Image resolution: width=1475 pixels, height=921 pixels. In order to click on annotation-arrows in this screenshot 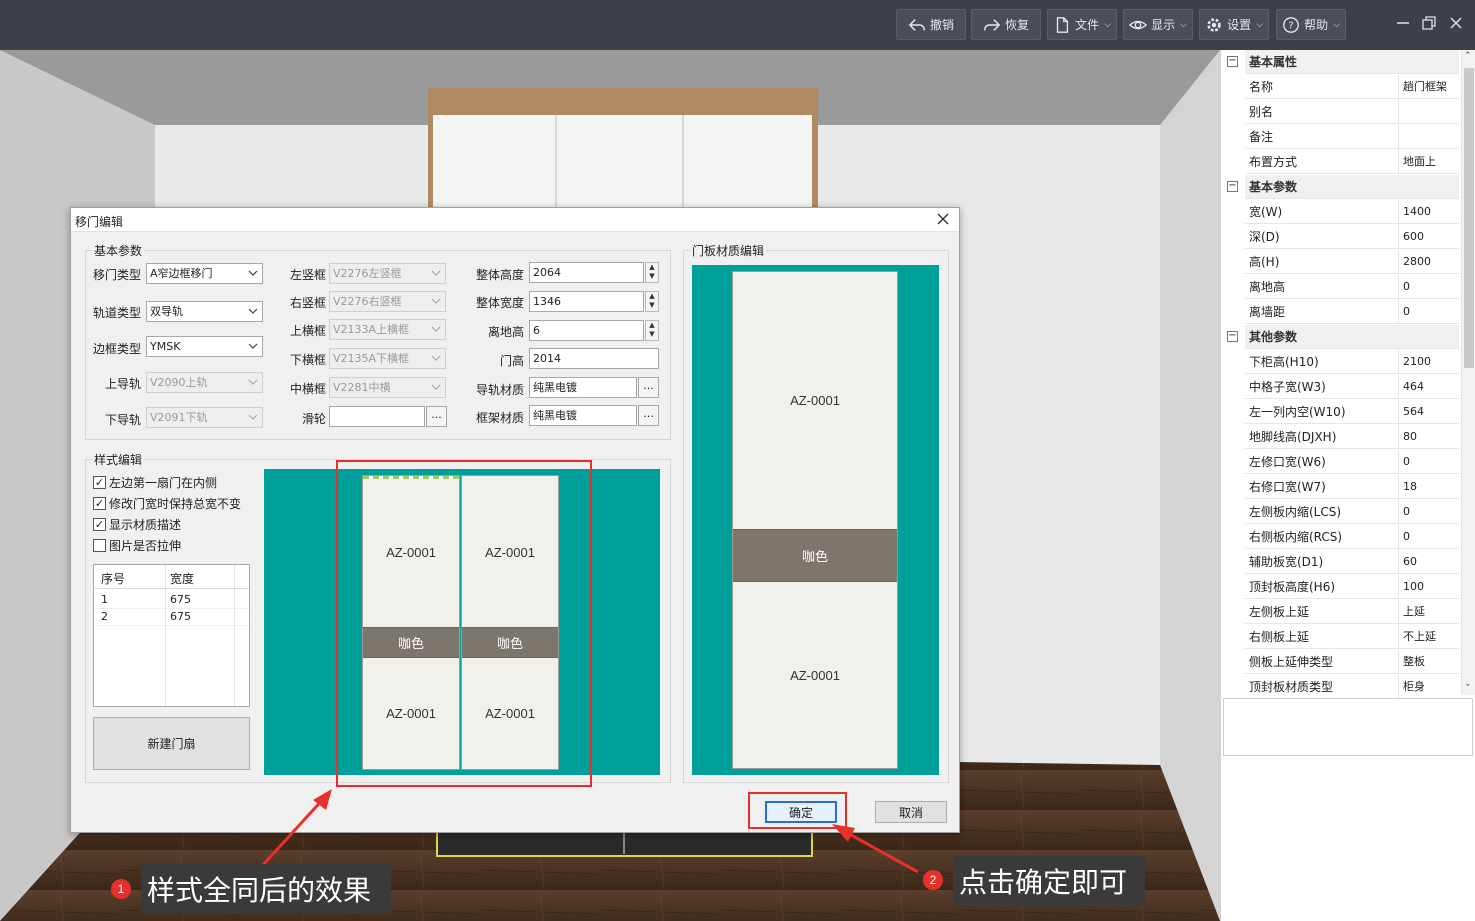, I will do `click(589, 831)`.